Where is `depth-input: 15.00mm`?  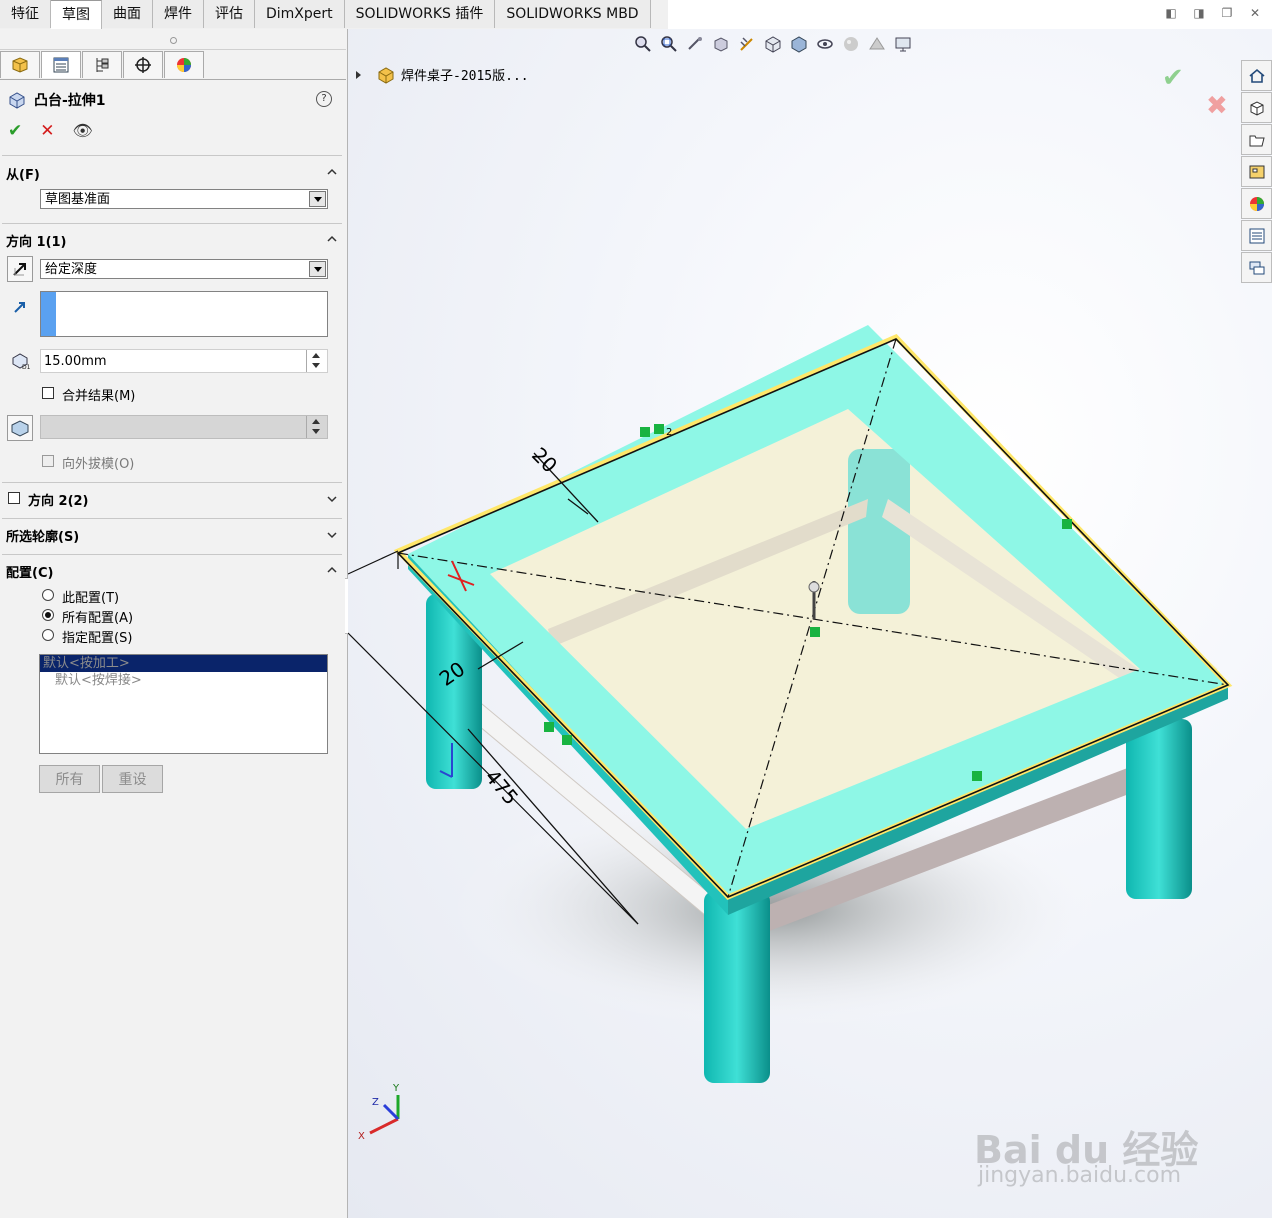 depth-input: 15.00mm is located at coordinates (184, 361).